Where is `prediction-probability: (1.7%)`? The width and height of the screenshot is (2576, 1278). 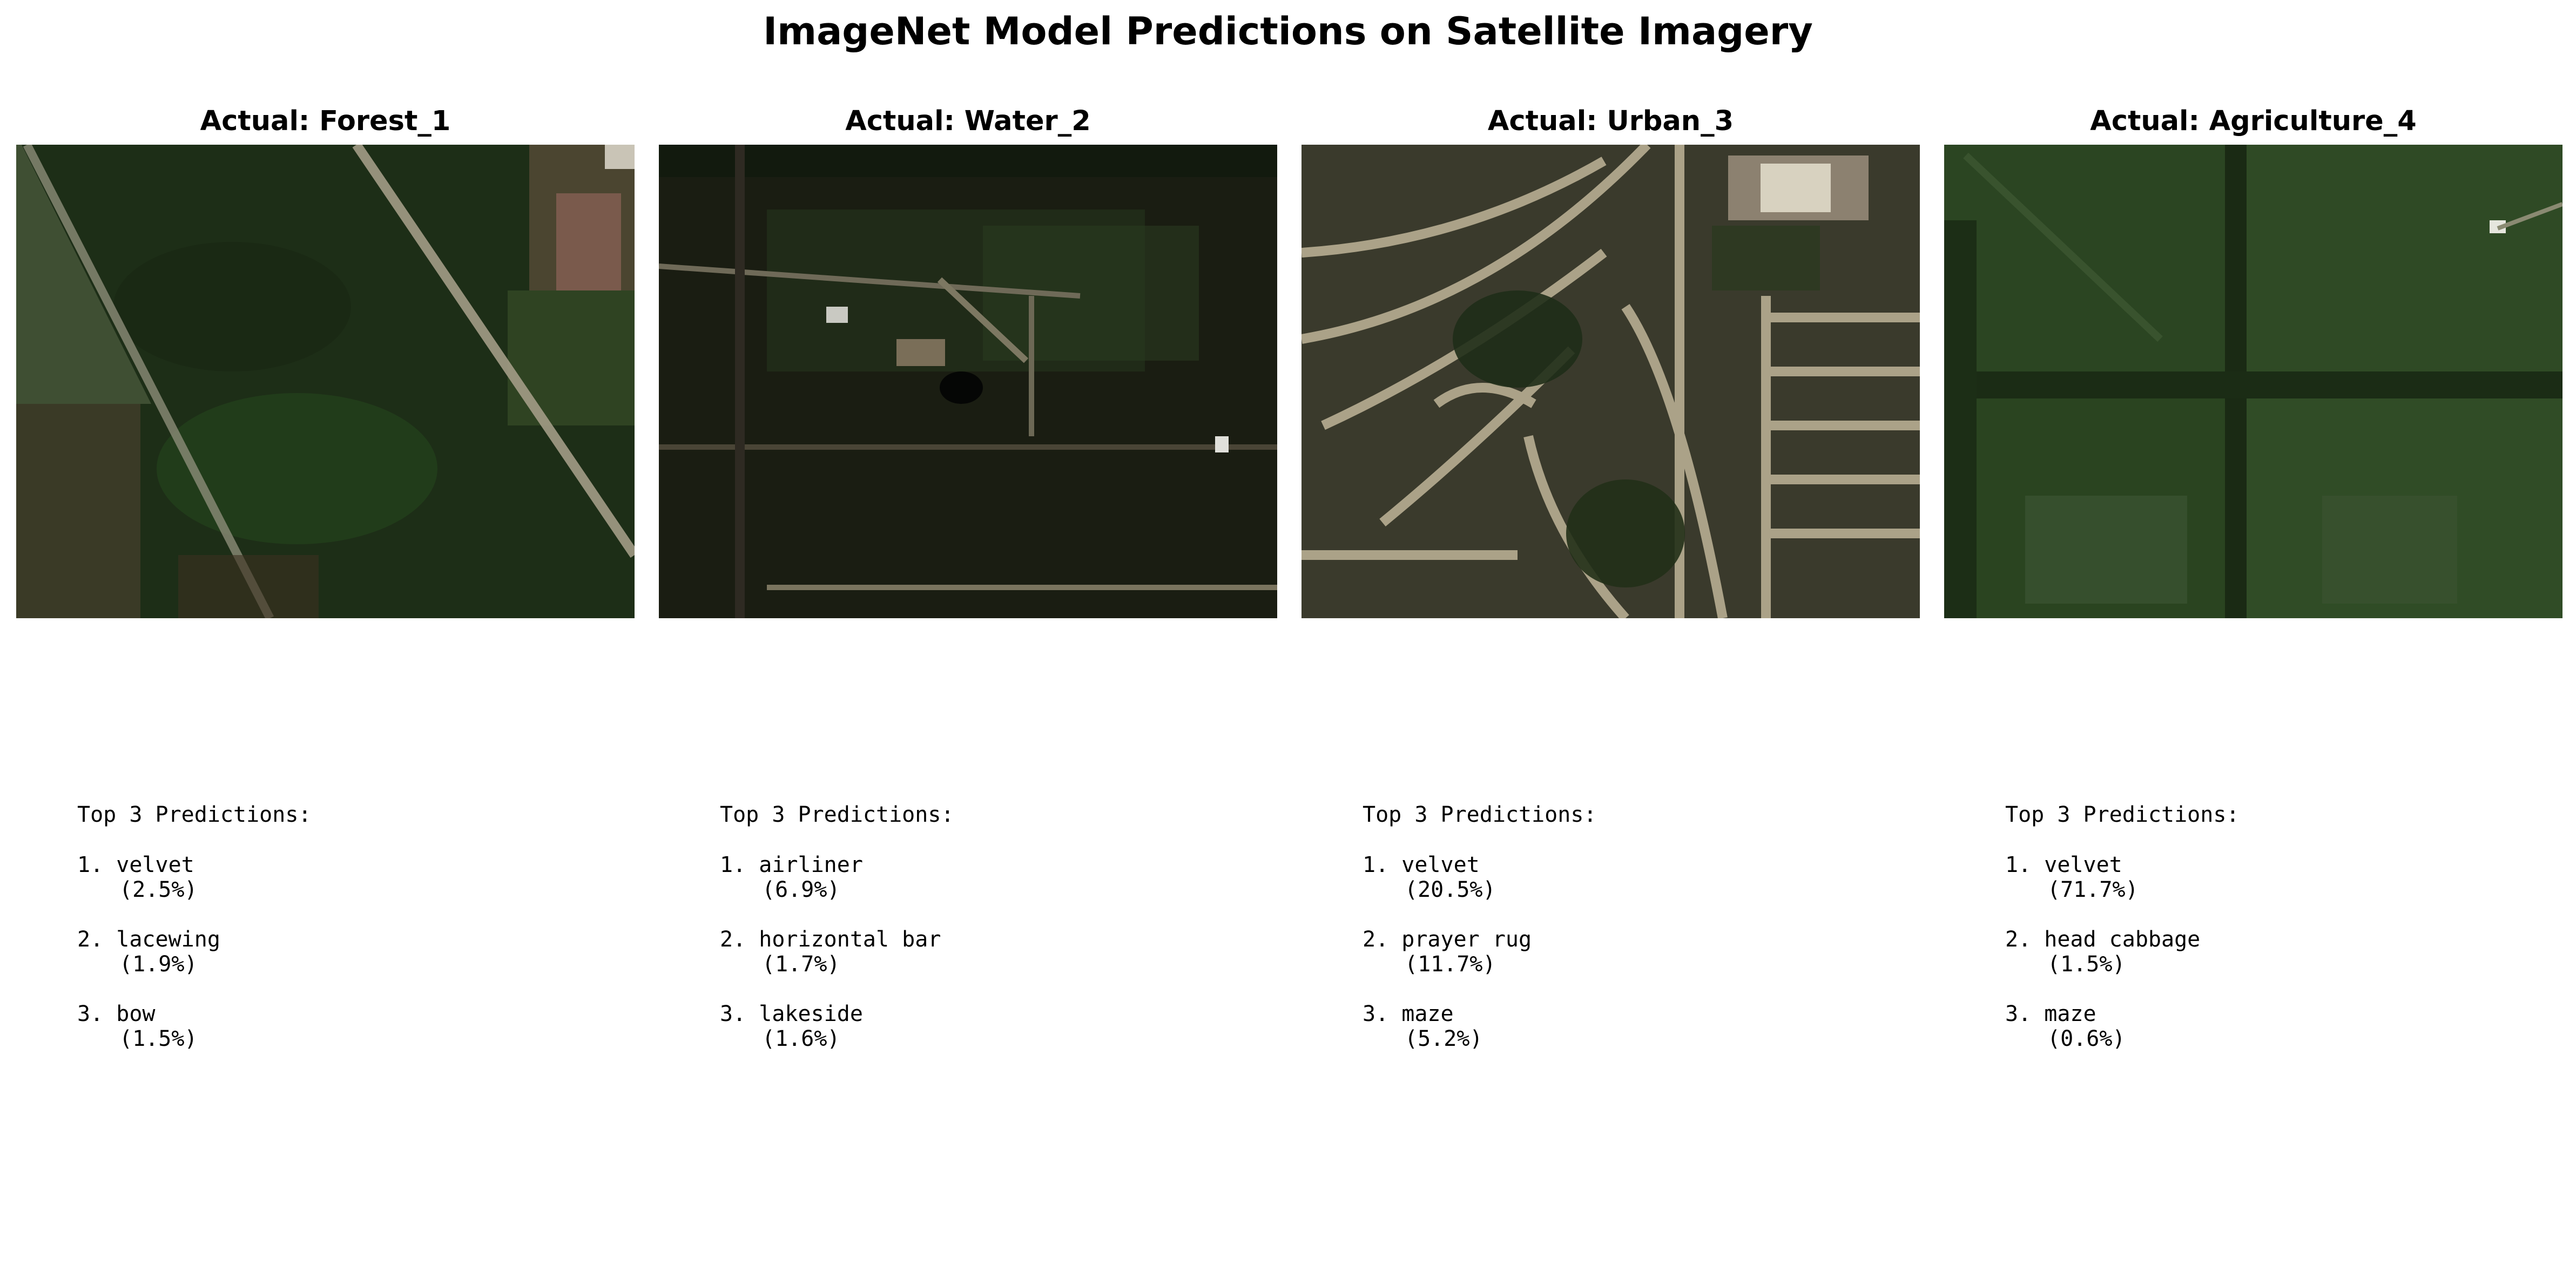 prediction-probability: (1.7%) is located at coordinates (801, 964).